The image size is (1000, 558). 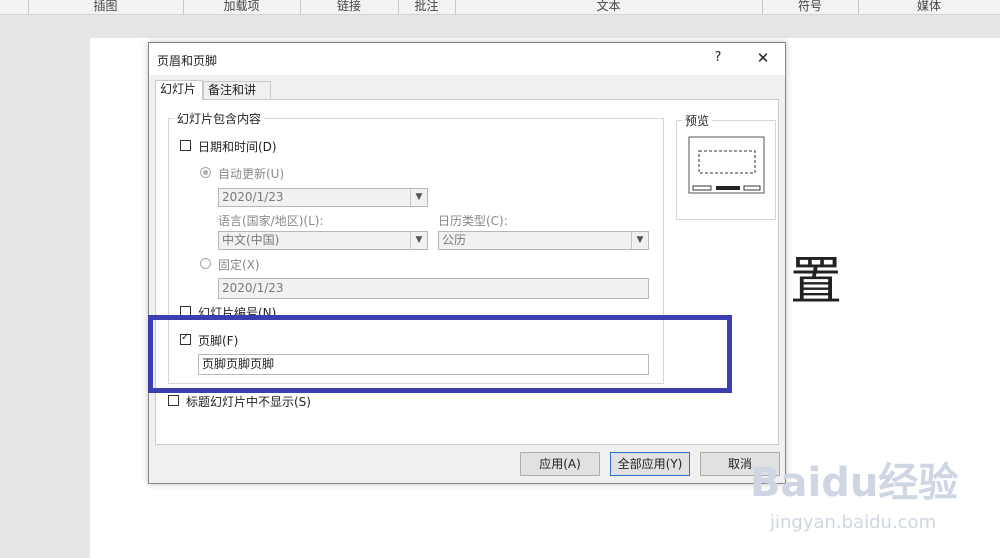 I want to click on calendar-type-value: 公历, so click(x=454, y=240).